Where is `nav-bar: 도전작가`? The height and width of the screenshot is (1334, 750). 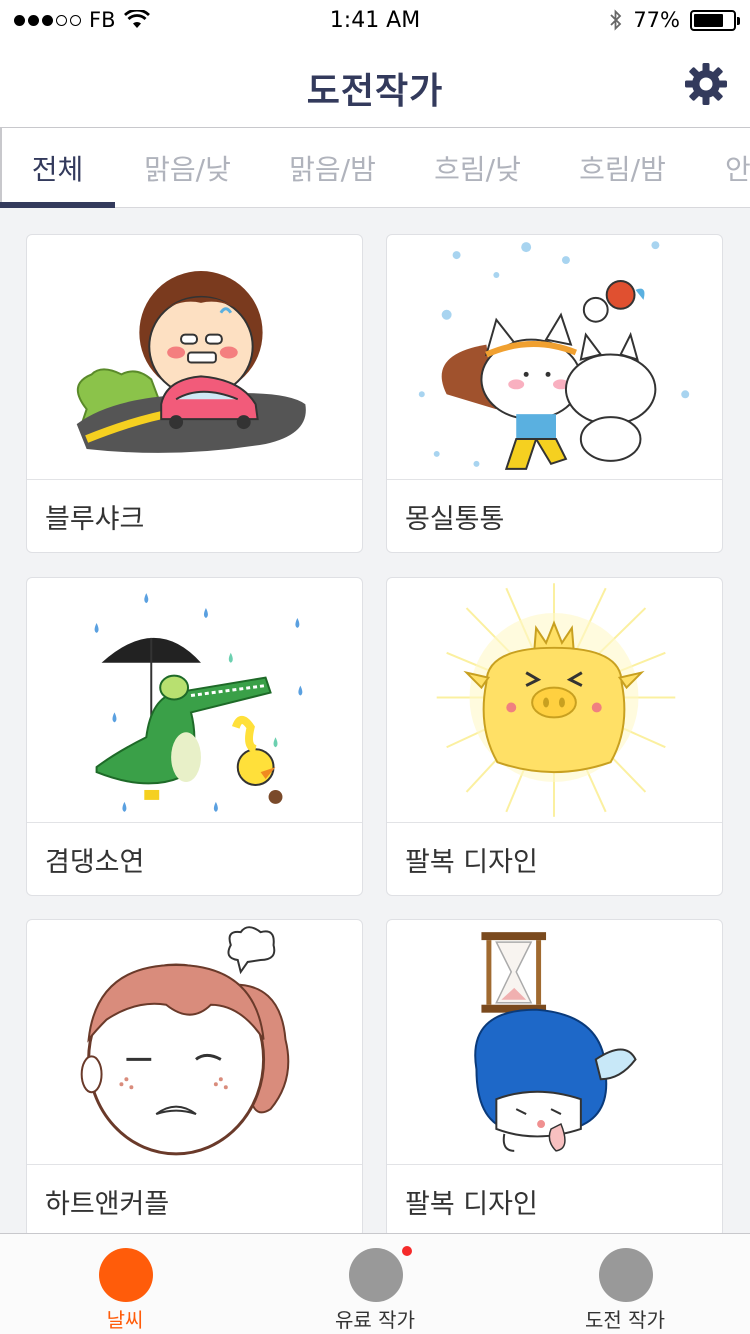
nav-bar: 도전작가 is located at coordinates (375, 84).